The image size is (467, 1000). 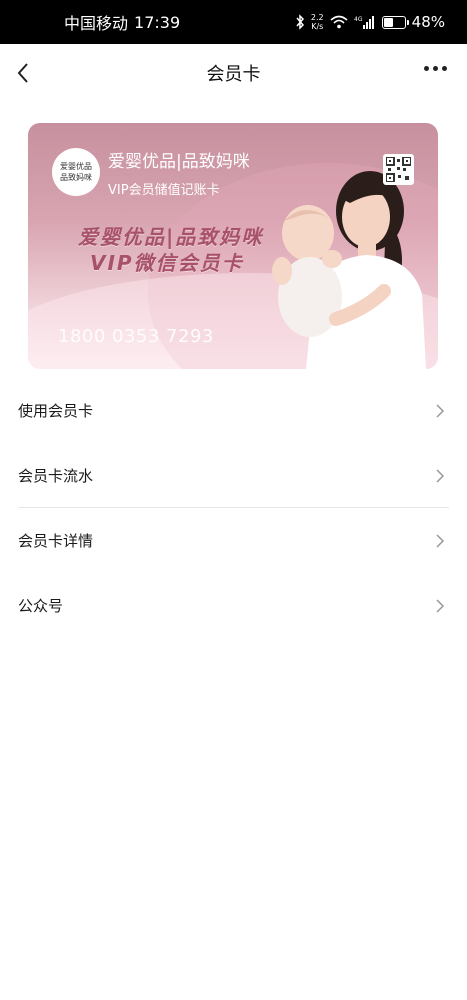 What do you see at coordinates (339, 22) in the screenshot?
I see `wifi-icon` at bounding box center [339, 22].